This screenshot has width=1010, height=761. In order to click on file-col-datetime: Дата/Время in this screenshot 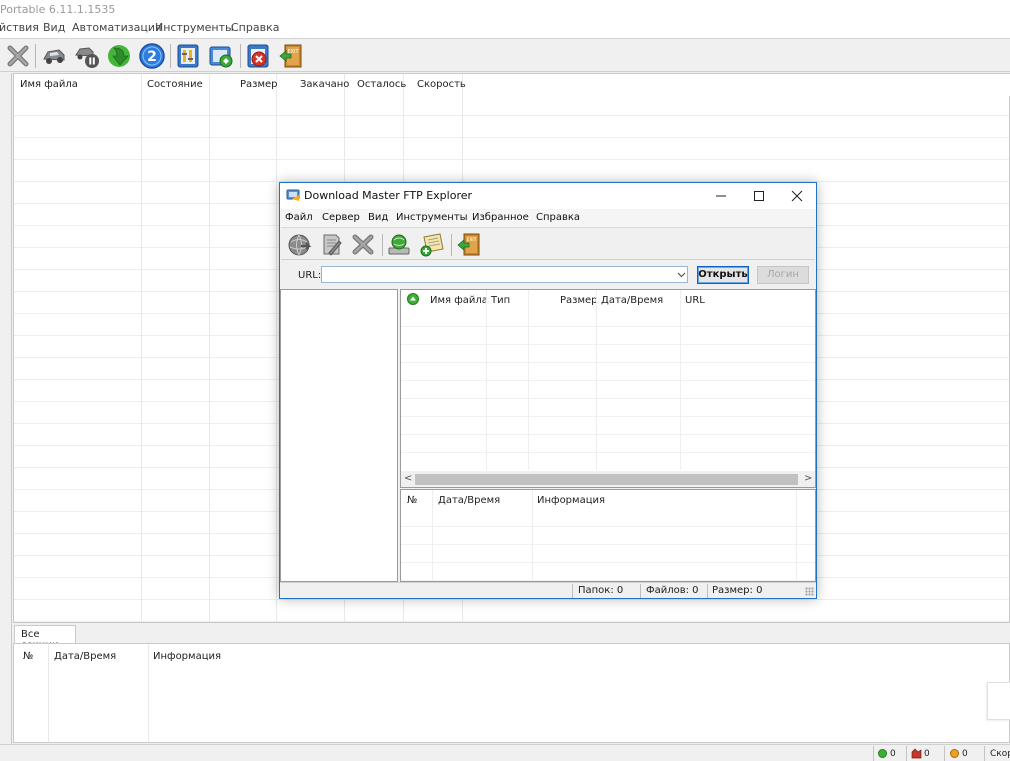, I will do `click(632, 300)`.